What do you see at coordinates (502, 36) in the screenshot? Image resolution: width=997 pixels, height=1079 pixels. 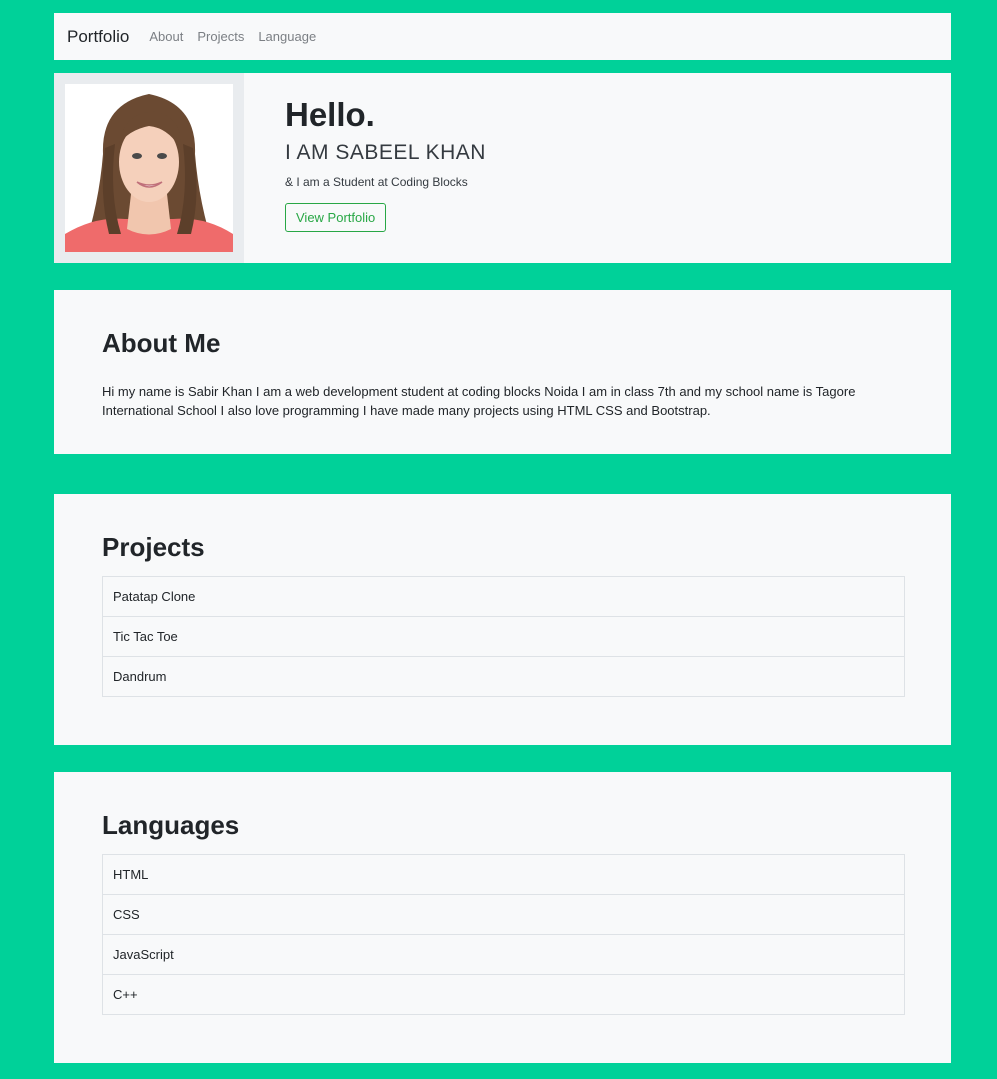 I see `navbar: Portfolio About Projects Language` at bounding box center [502, 36].